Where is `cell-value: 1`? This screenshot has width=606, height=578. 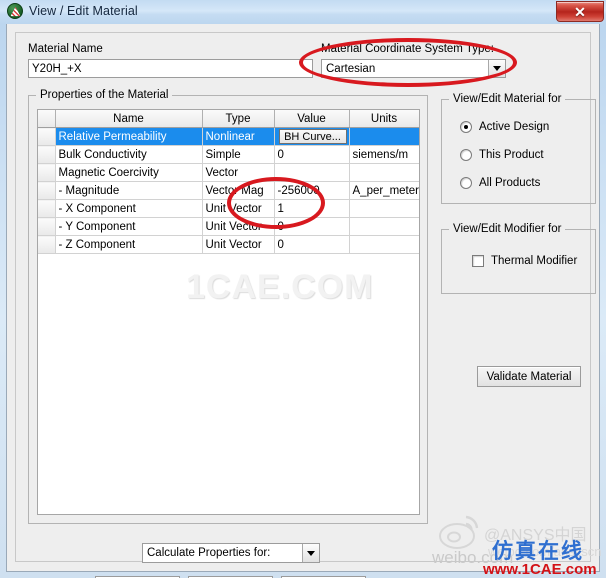 cell-value: 1 is located at coordinates (312, 208).